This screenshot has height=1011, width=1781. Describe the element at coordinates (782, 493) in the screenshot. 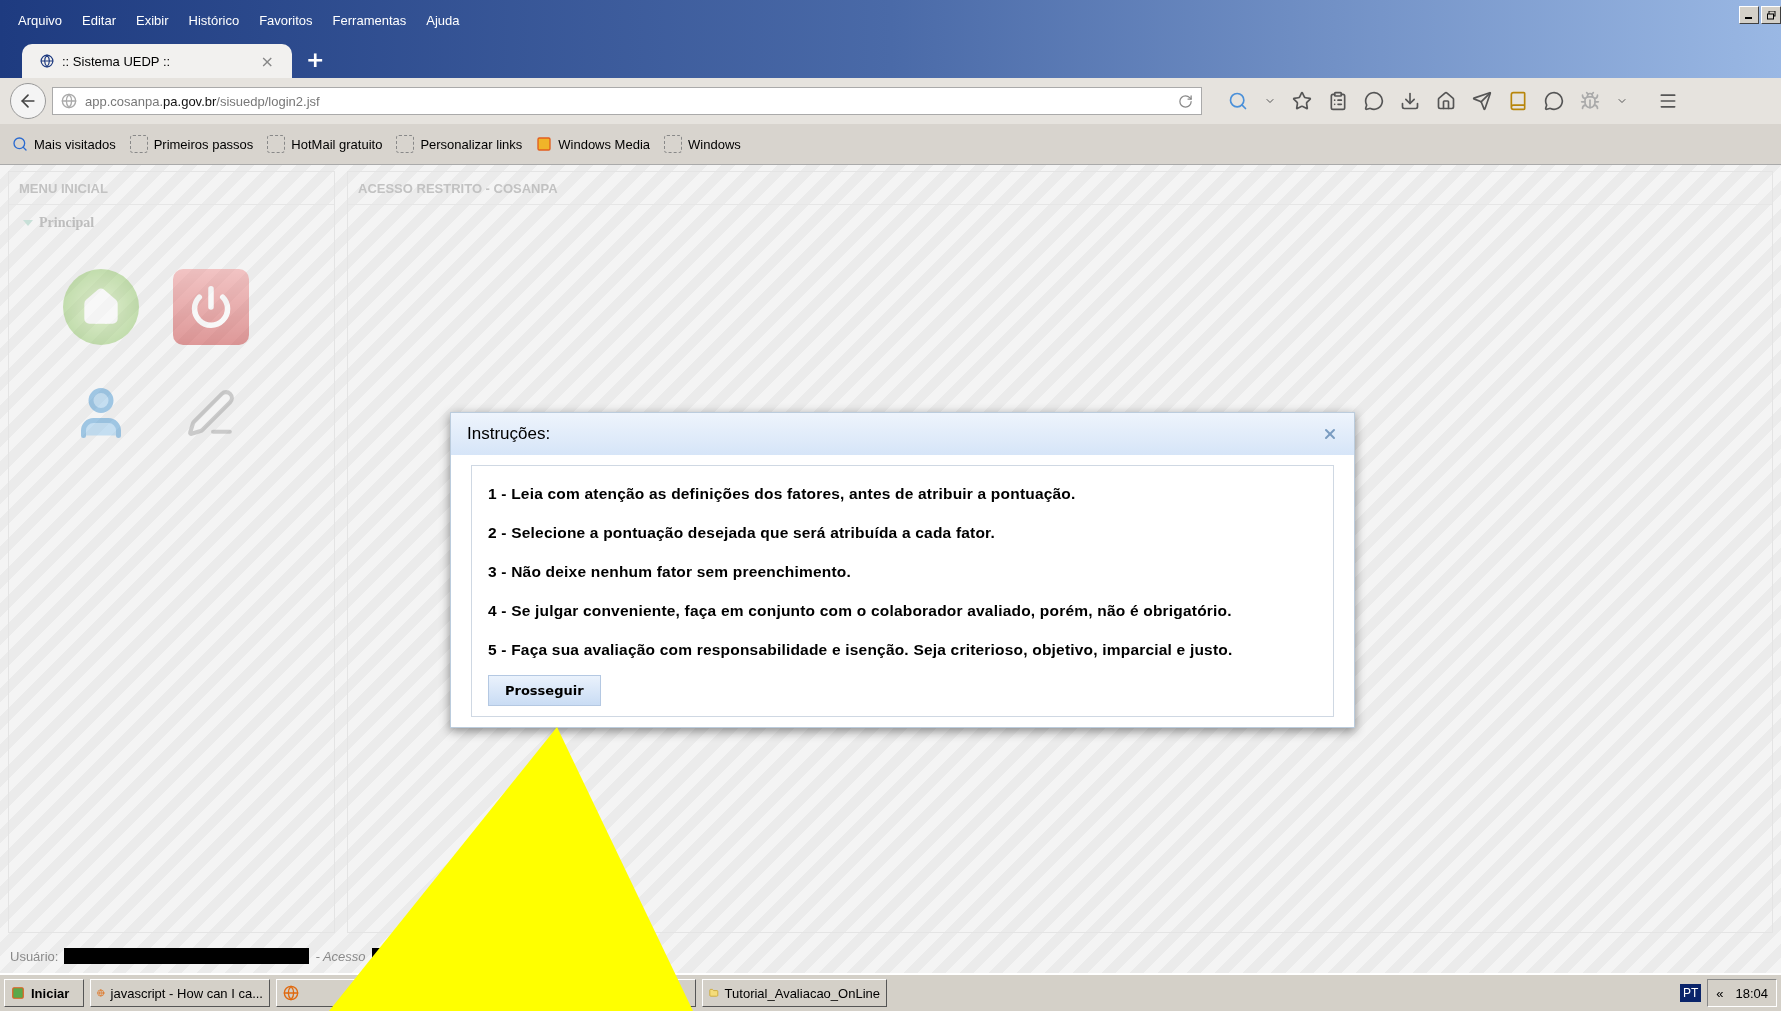

I see `instruction-text: 1 - Leia com atenção as definições dos fatores, antes de atribuir a pontuação.` at that location.